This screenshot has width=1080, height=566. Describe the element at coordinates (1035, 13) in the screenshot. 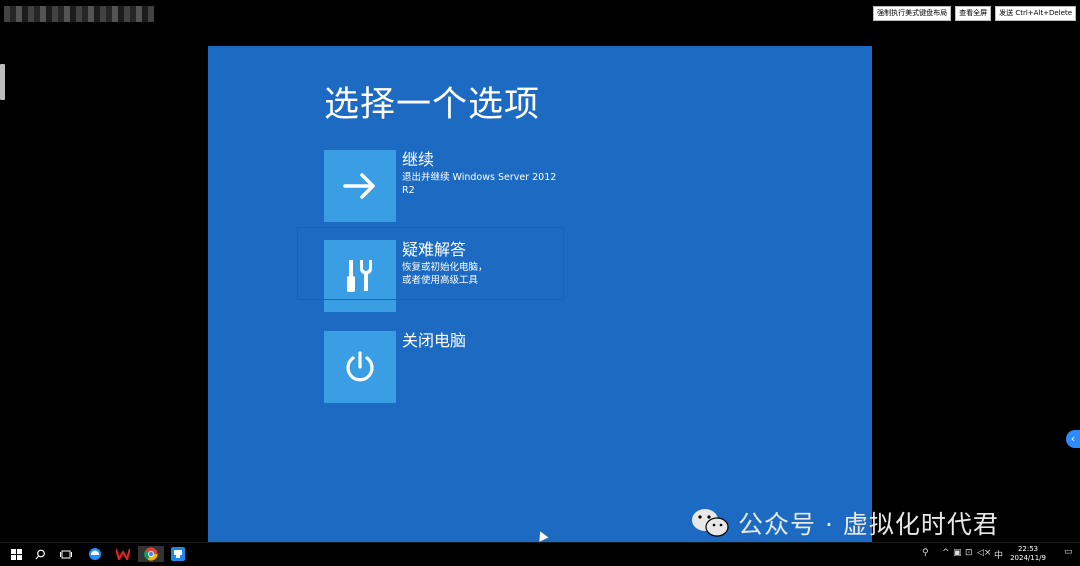

I see `send-ctrl-alt-del-button: 发送 Ctrl+Alt+Delete` at that location.